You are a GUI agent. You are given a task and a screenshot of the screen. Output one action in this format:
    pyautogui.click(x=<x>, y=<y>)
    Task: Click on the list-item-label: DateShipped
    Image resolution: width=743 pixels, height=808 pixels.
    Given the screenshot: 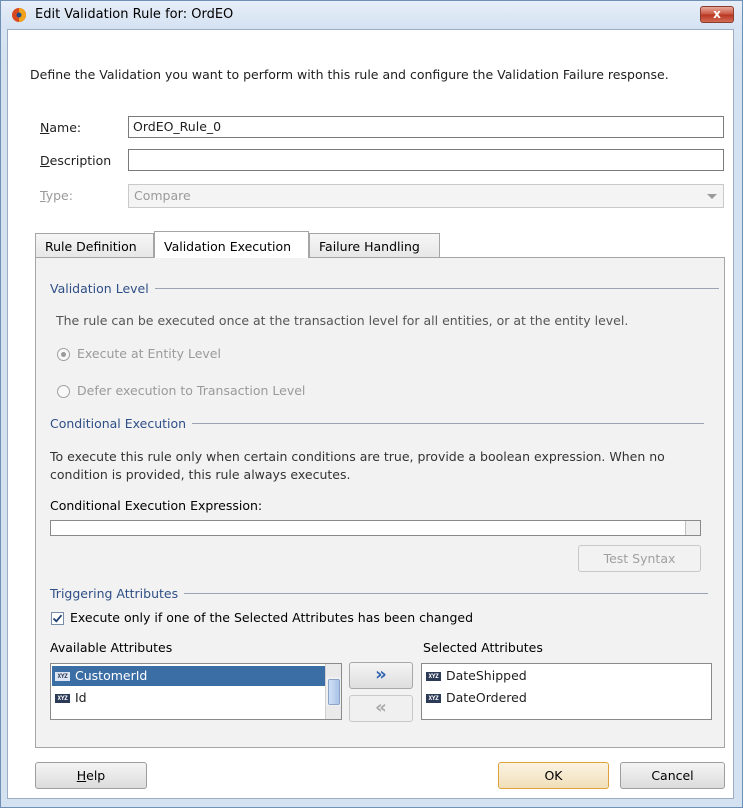 What is the action you would take?
    pyautogui.click(x=486, y=675)
    